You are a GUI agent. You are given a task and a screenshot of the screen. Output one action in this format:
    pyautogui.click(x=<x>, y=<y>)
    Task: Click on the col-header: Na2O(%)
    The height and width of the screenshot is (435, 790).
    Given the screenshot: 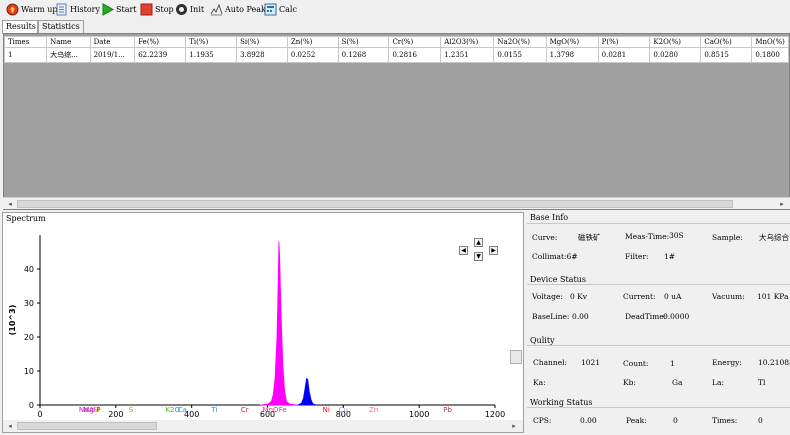 What is the action you would take?
    pyautogui.click(x=520, y=42)
    